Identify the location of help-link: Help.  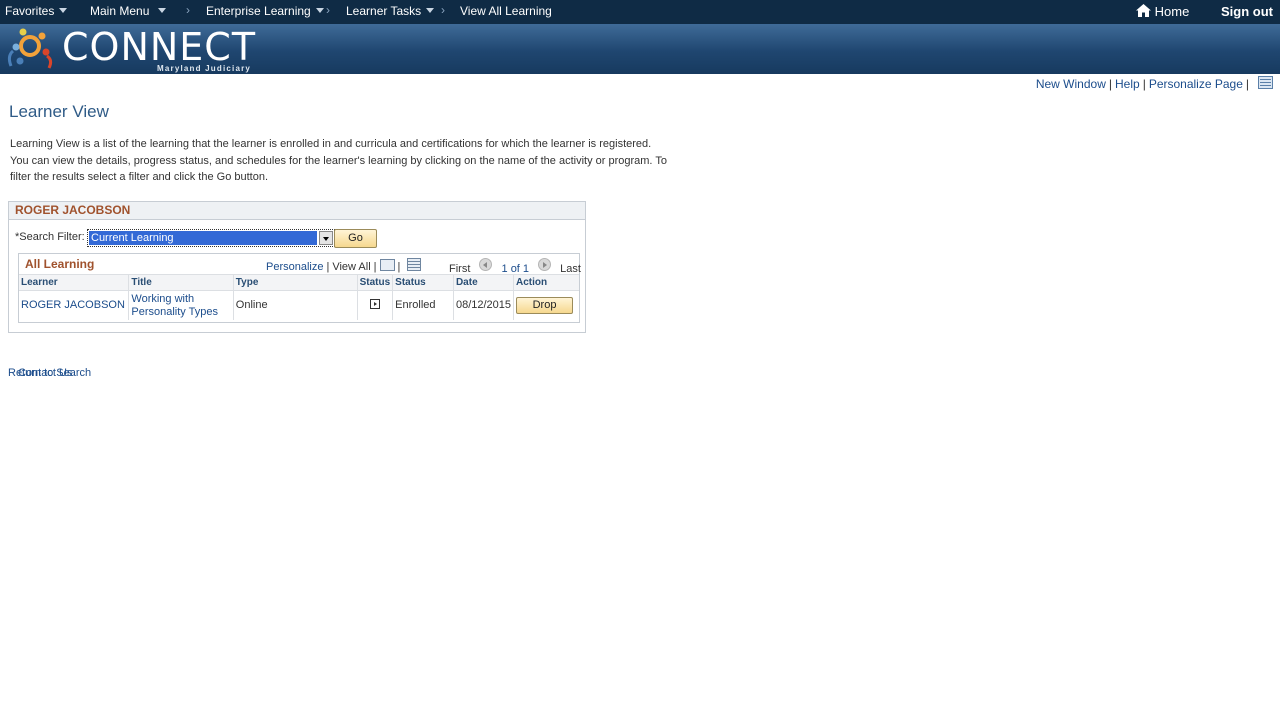
(1127, 84).